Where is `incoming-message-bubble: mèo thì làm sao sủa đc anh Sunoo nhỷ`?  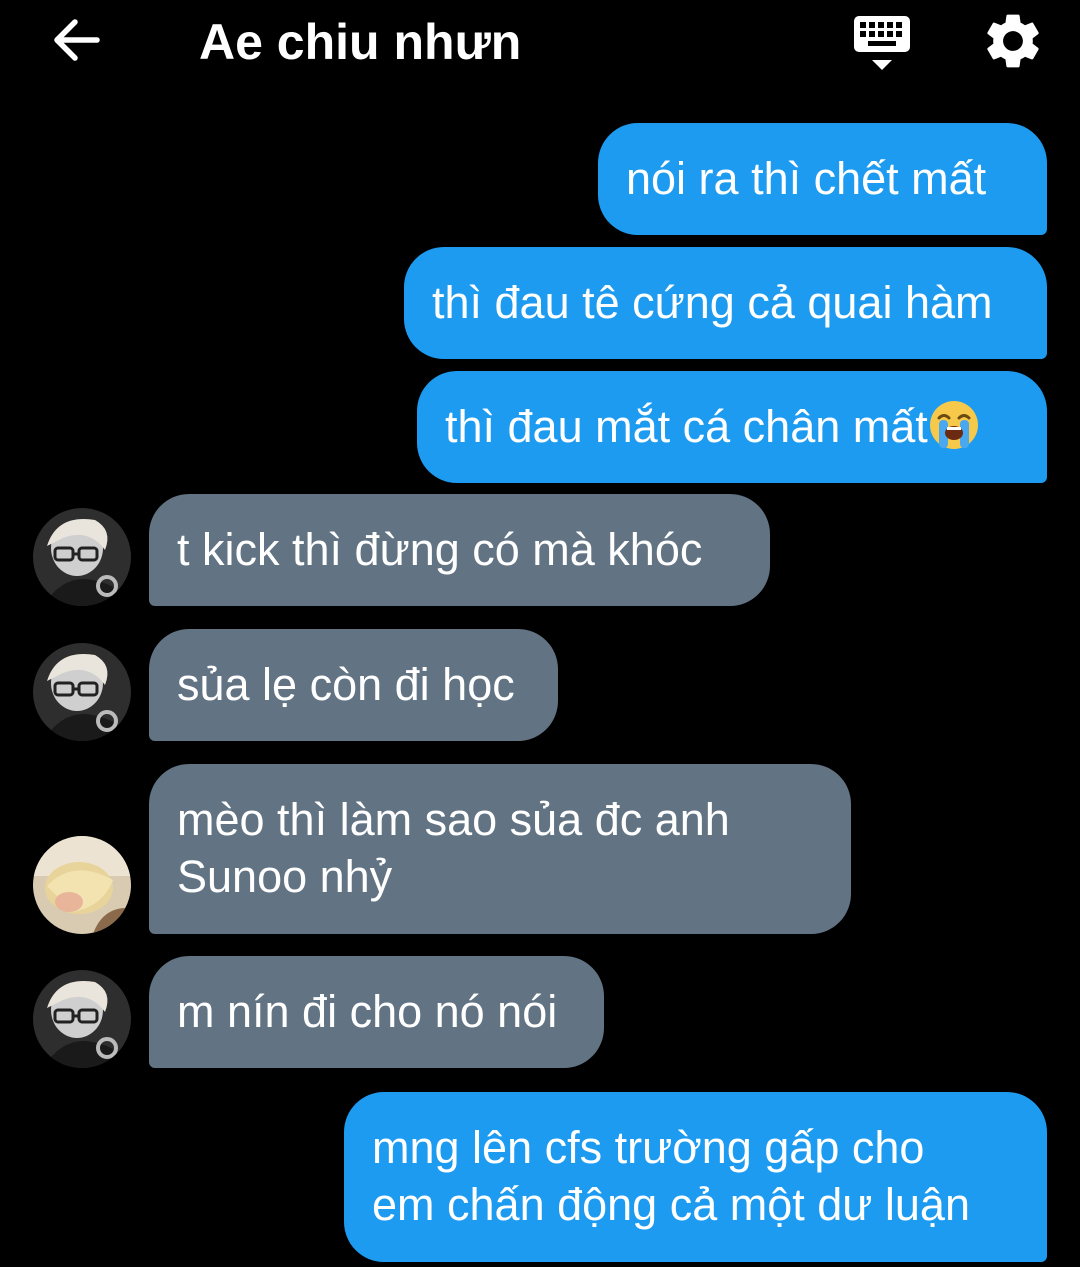
incoming-message-bubble: mèo thì làm sao sủa đc anh Sunoo nhỷ is located at coordinates (500, 849).